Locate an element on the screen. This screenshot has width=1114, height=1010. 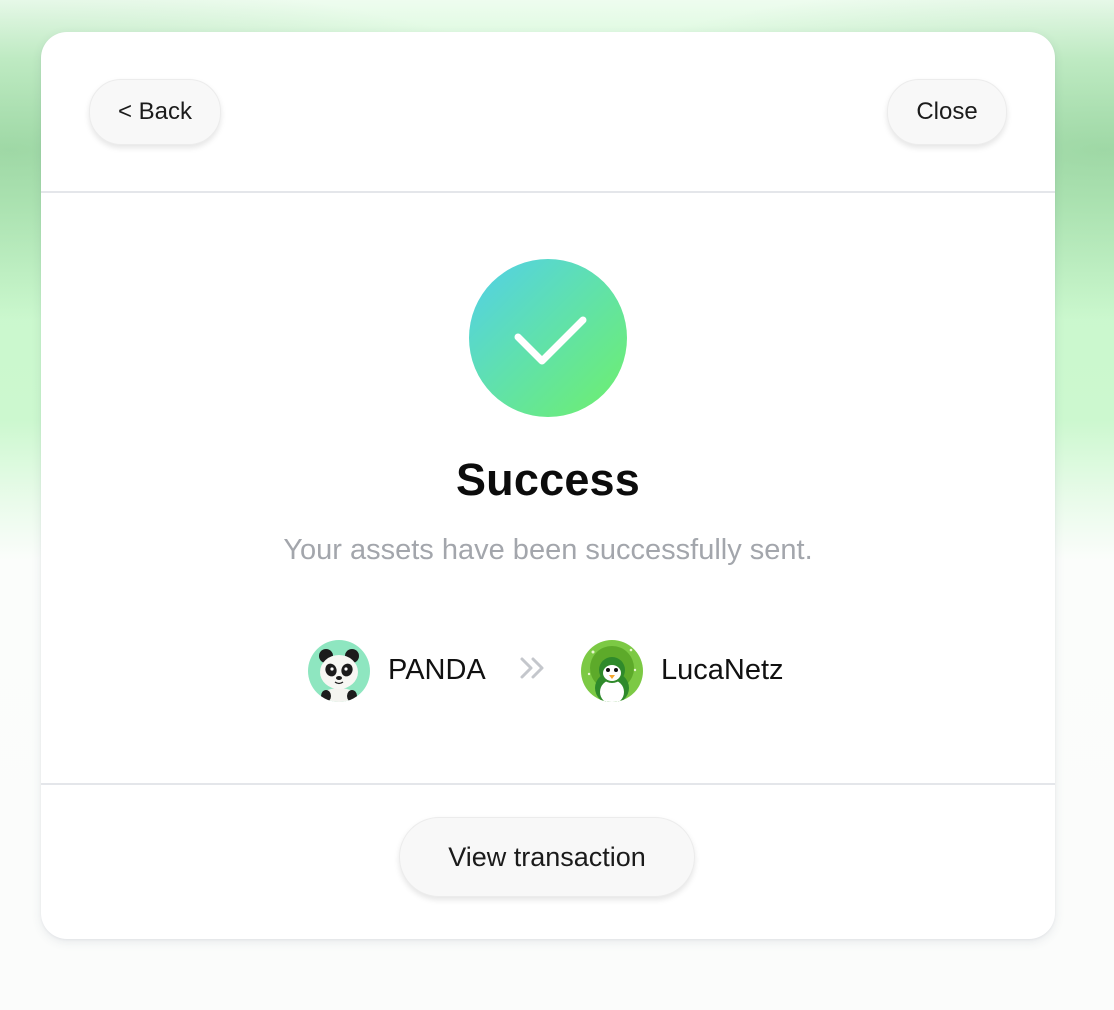
panda-avatar-icon is located at coordinates (339, 671).